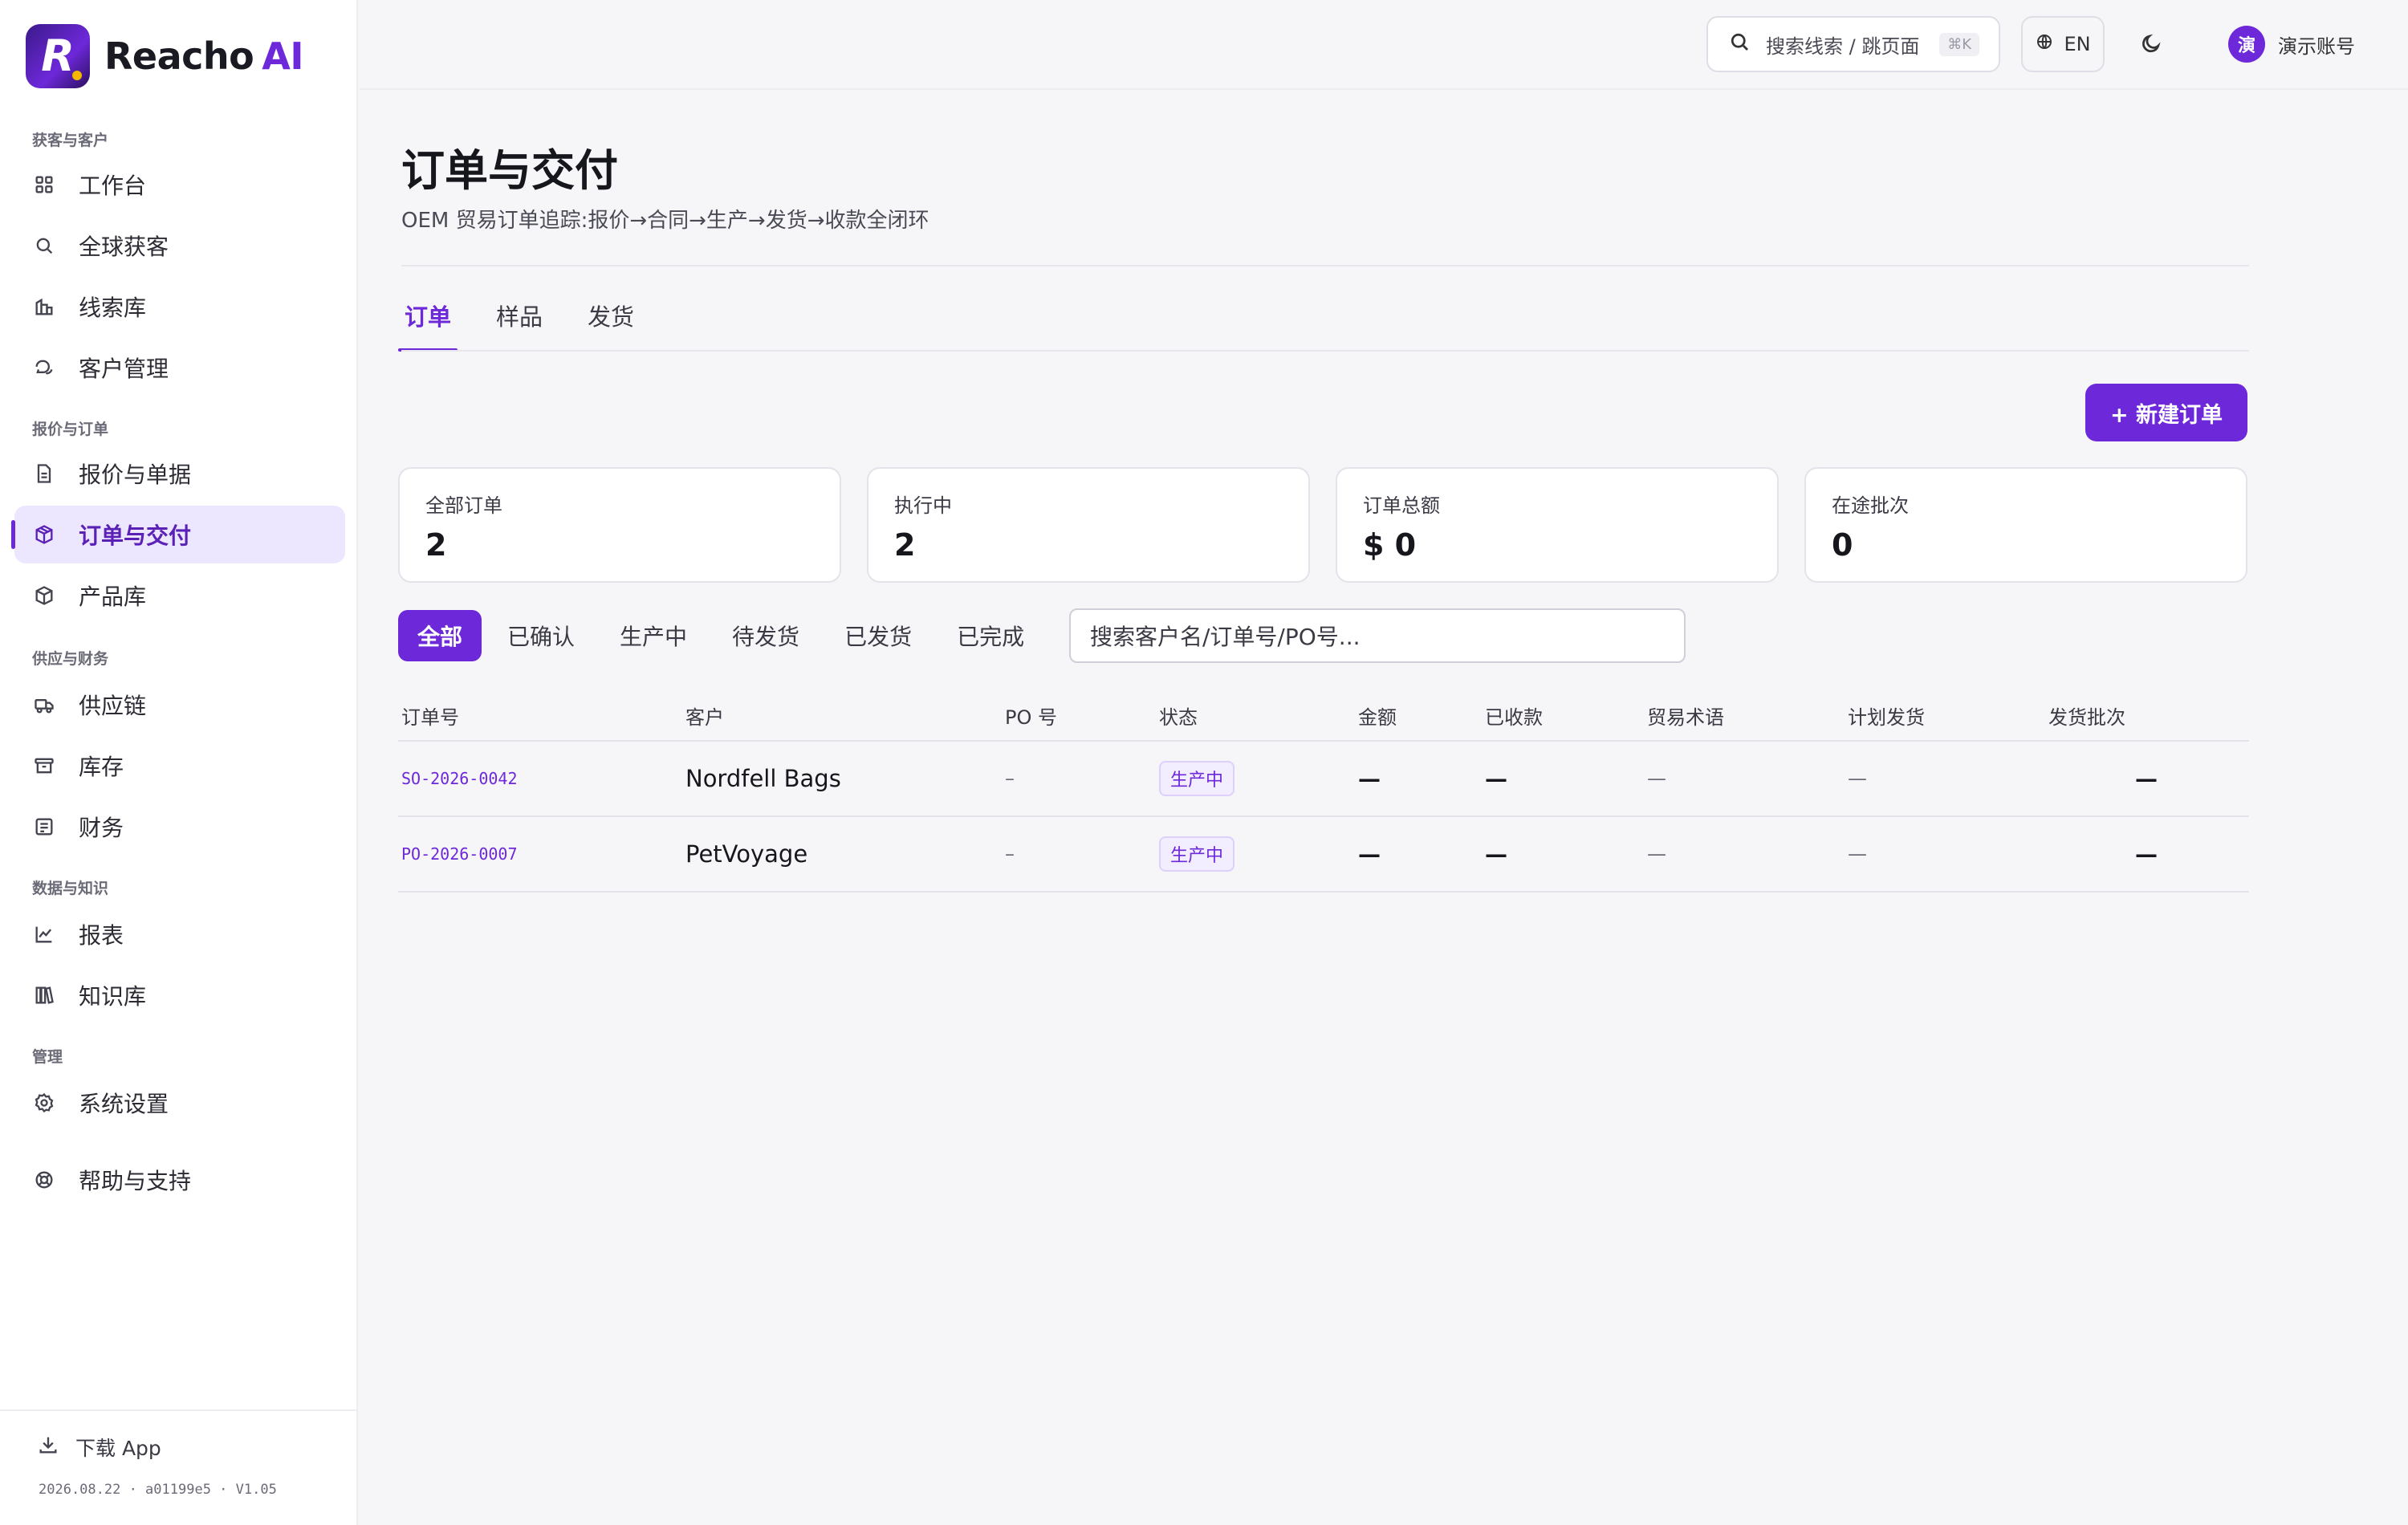  Describe the element at coordinates (135, 536) in the screenshot. I see `sidebar-item-label: 订单与交付` at that location.